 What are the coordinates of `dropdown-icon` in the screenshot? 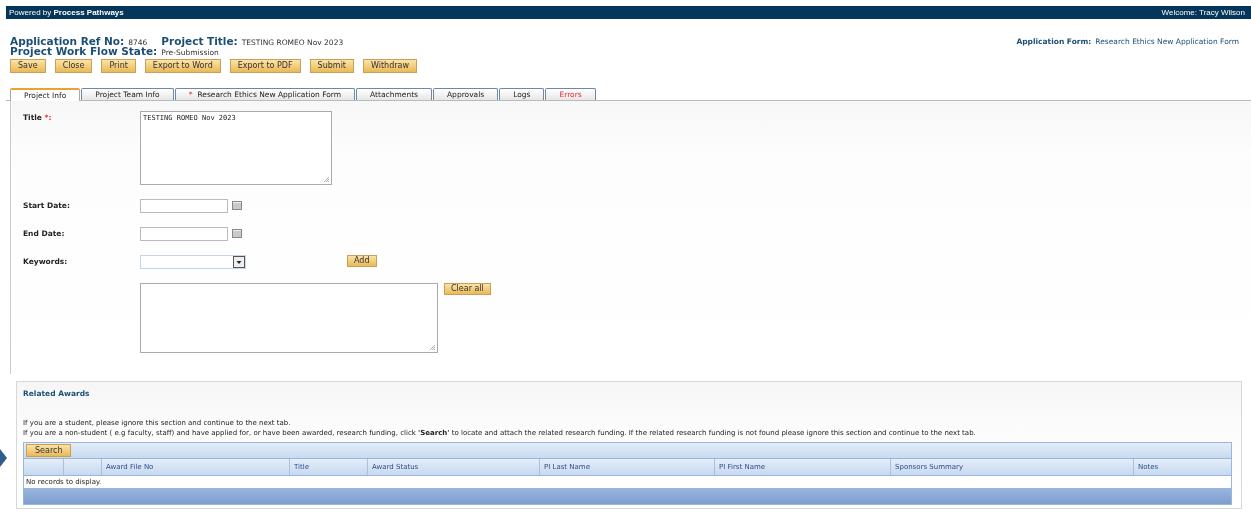 It's located at (239, 262).